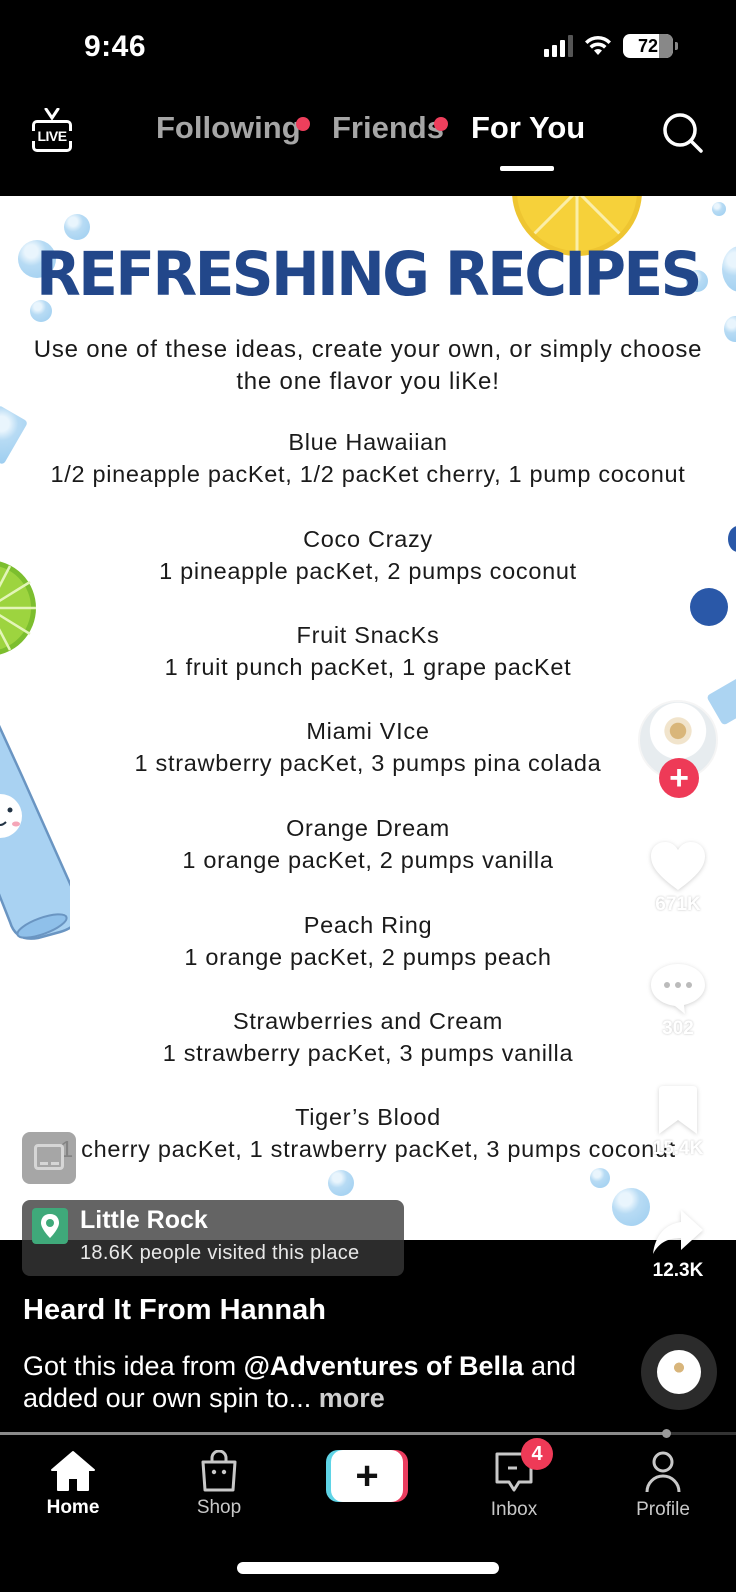 Image resolution: width=736 pixels, height=1592 pixels. What do you see at coordinates (678, 1148) in the screenshot?
I see `bookmark-count: 15.4K` at bounding box center [678, 1148].